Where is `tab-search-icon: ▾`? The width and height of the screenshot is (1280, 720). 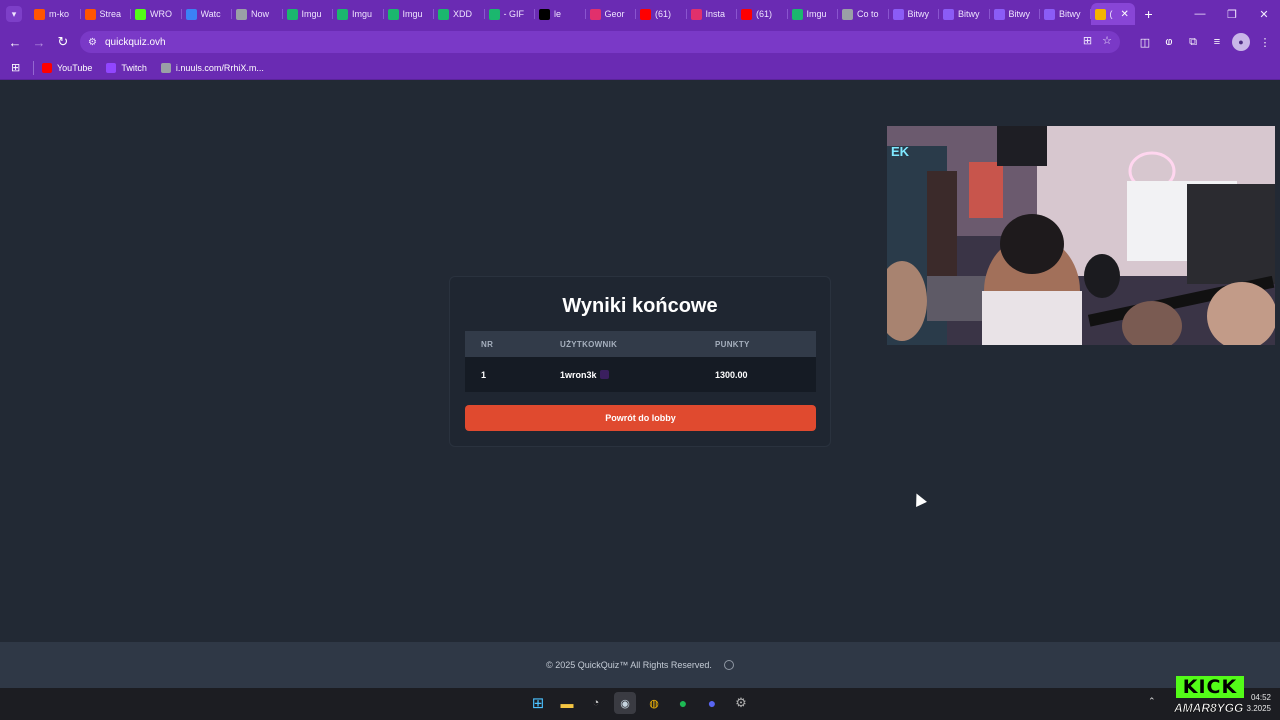 tab-search-icon: ▾ is located at coordinates (14, 14).